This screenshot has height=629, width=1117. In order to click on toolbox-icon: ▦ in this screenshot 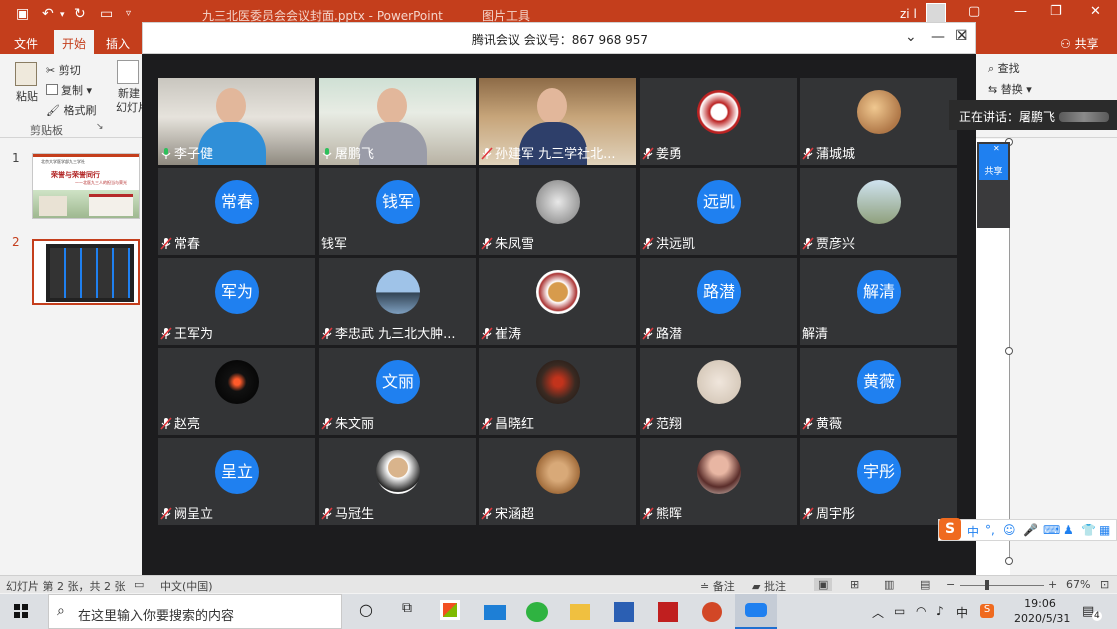, I will do `click(1104, 530)`.